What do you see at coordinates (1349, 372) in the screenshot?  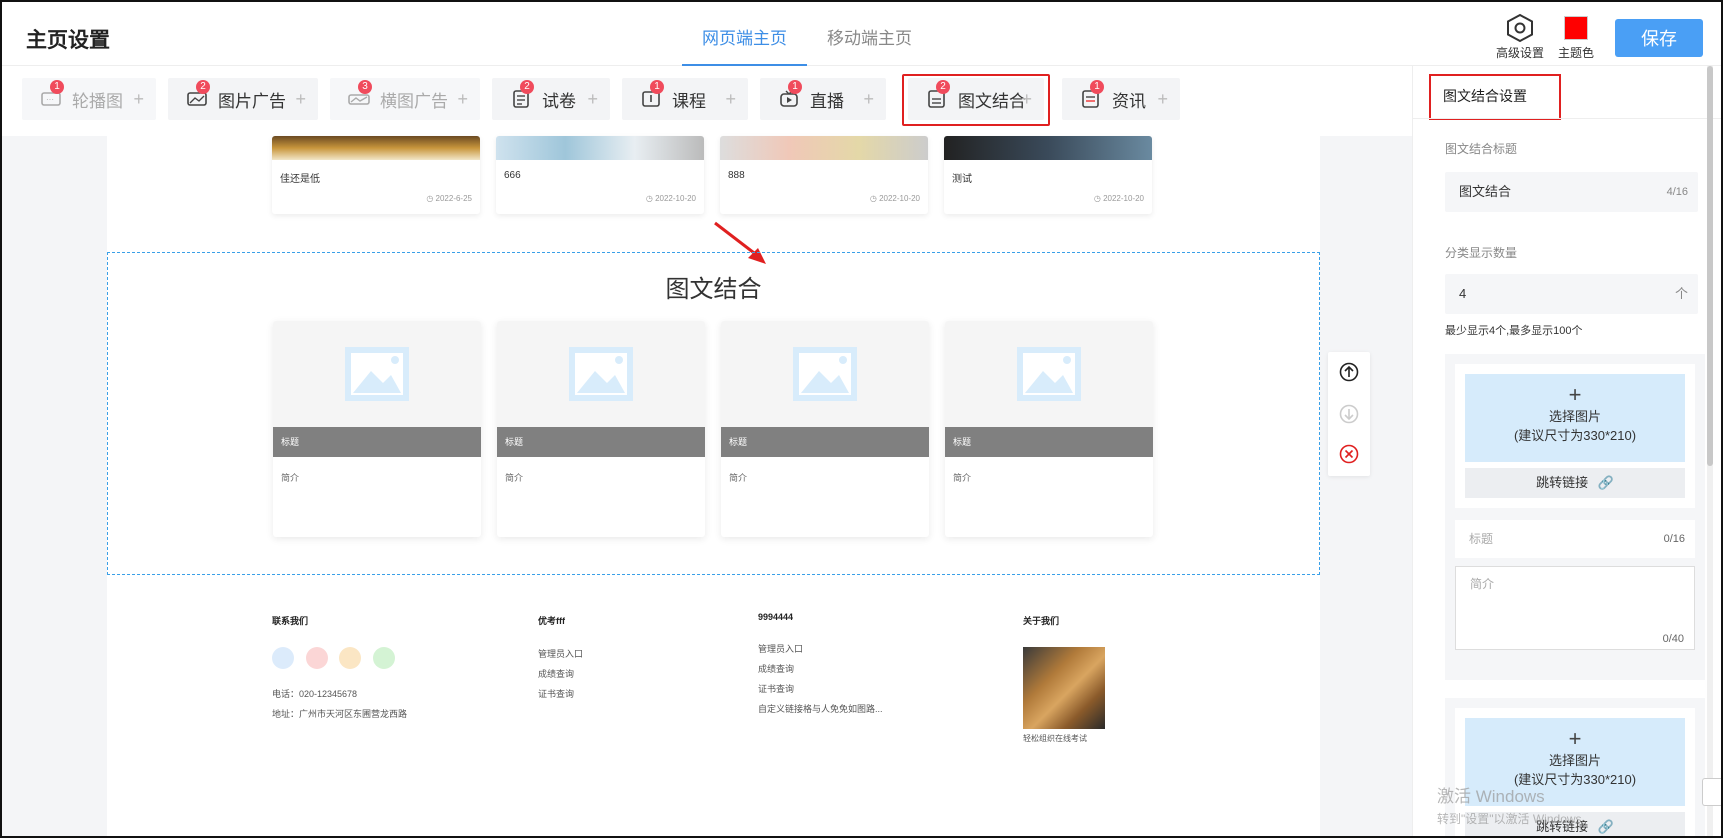 I see `move-up-icon` at bounding box center [1349, 372].